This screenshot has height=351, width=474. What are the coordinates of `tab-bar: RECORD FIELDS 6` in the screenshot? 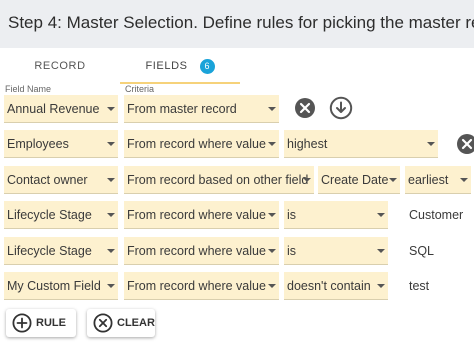 It's located at (237, 66).